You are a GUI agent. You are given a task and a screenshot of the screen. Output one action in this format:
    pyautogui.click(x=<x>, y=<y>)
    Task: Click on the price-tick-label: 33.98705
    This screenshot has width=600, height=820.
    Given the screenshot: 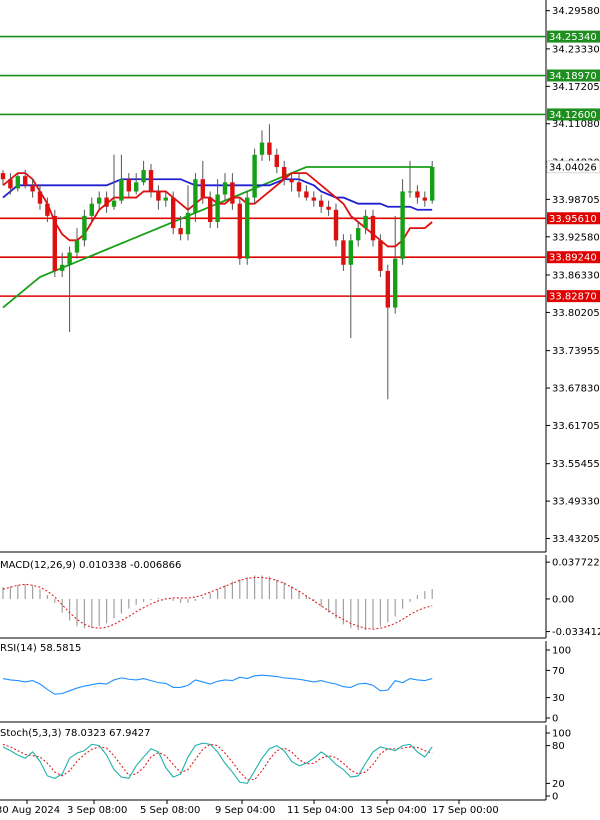 What is the action you would take?
    pyautogui.click(x=576, y=200)
    